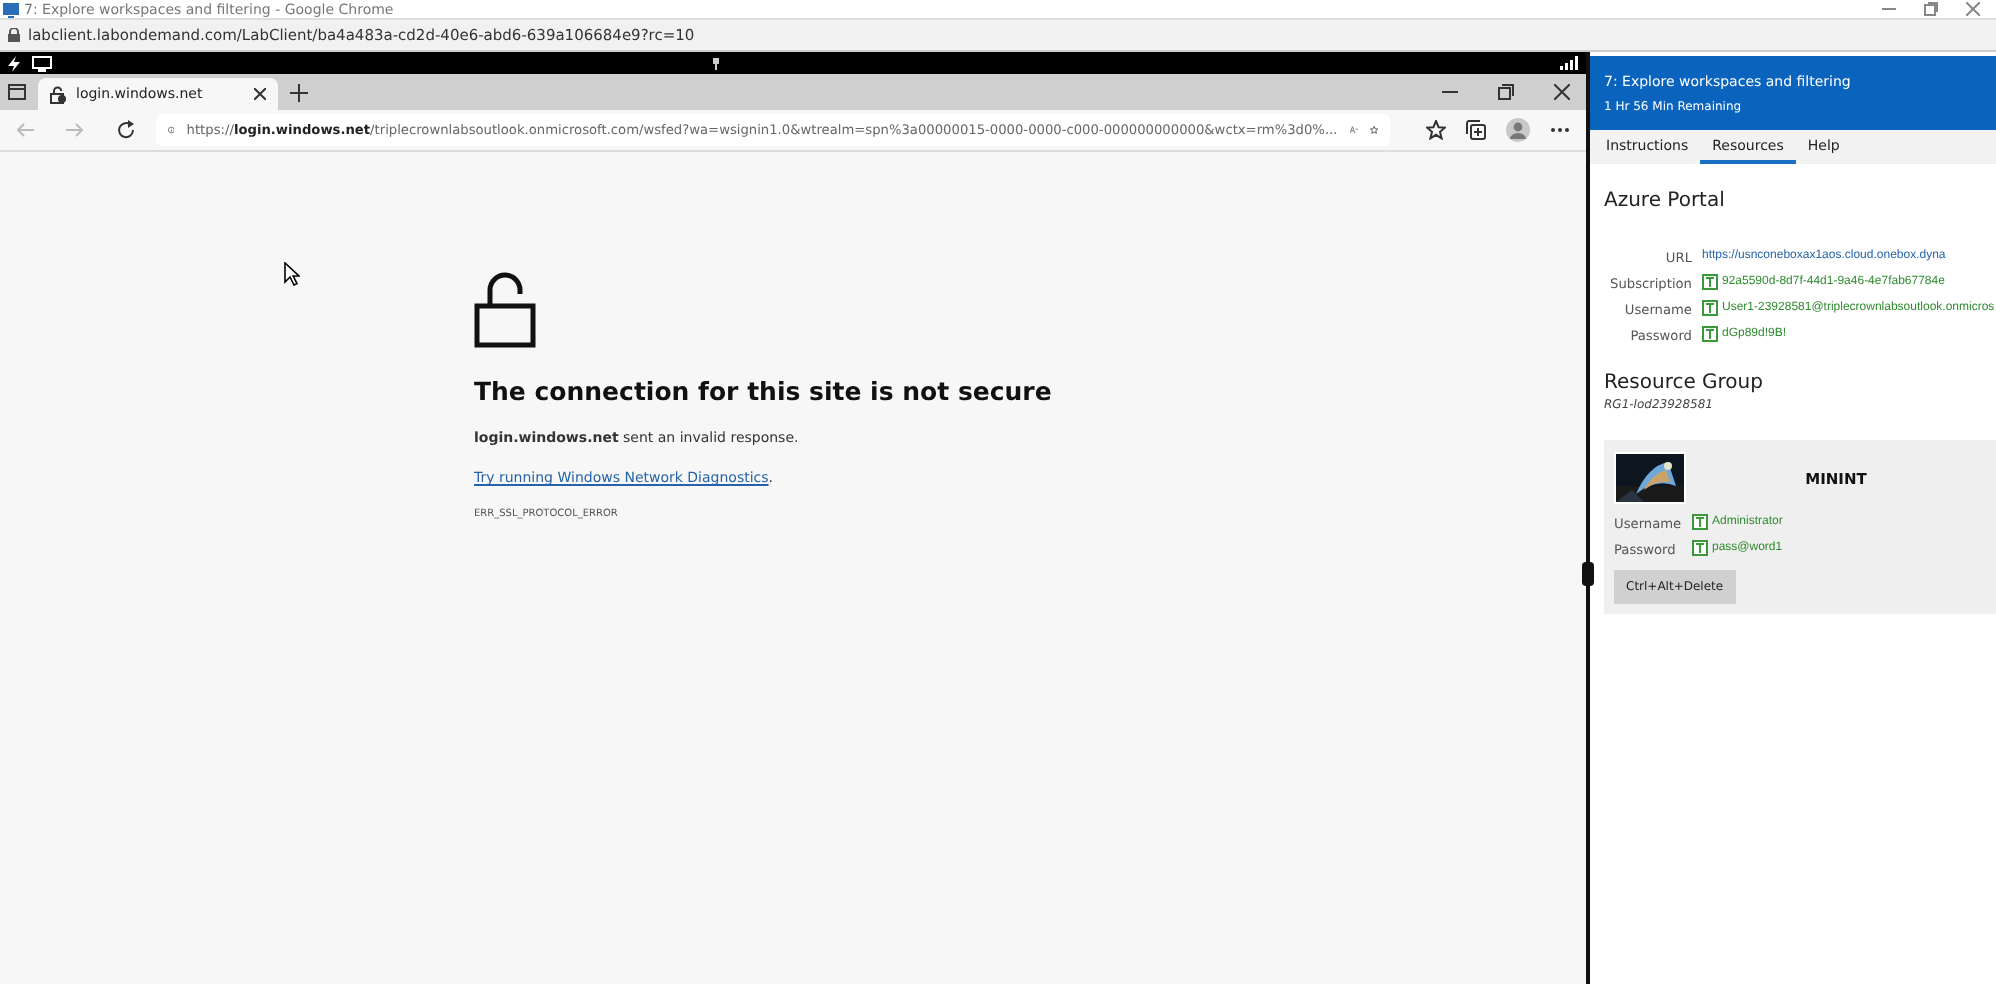 Image resolution: width=1996 pixels, height=984 pixels. I want to click on site-warning-icon, so click(58, 94).